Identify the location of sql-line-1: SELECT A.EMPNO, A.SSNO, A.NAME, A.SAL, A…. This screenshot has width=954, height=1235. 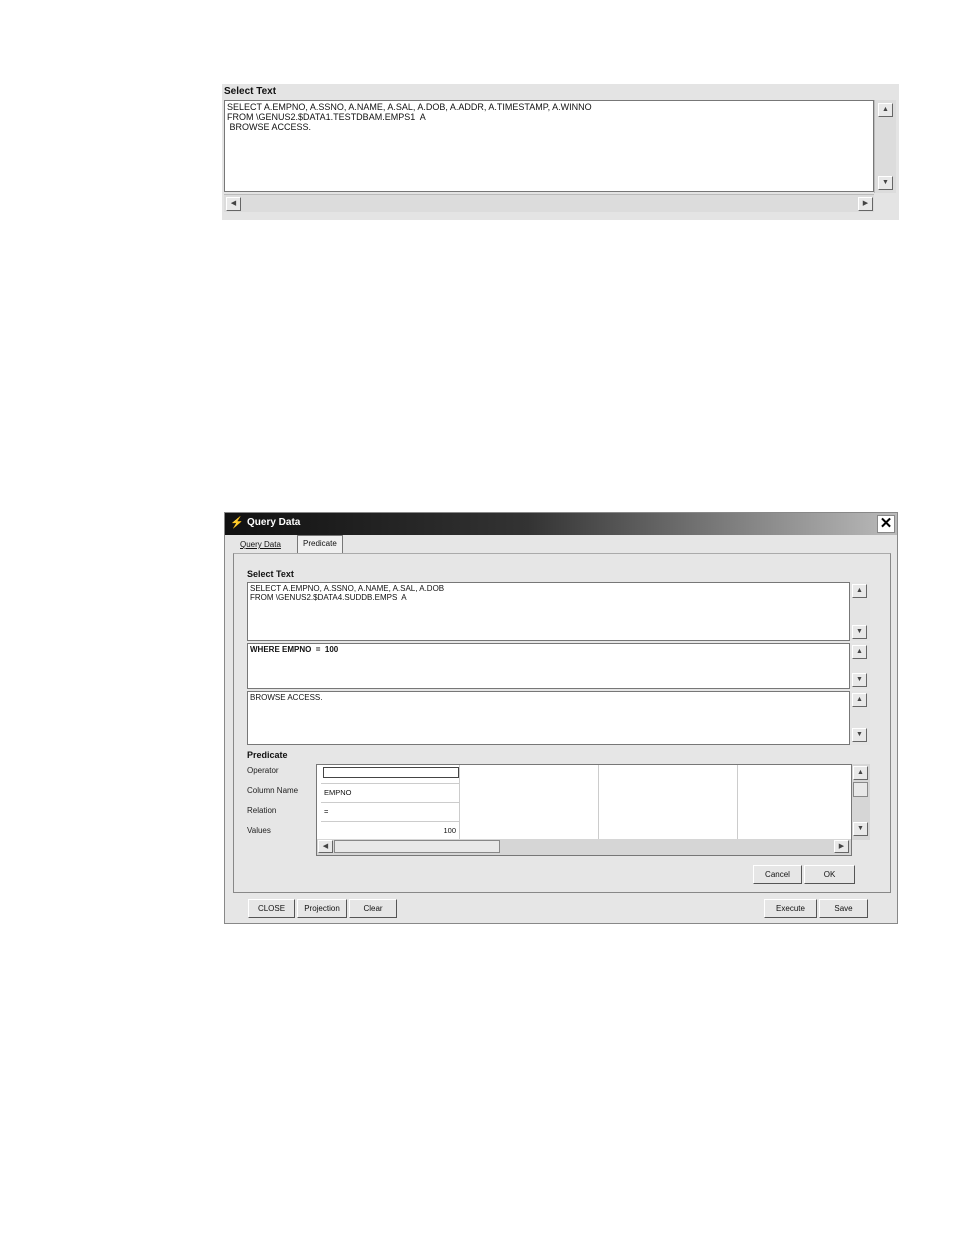
(409, 107).